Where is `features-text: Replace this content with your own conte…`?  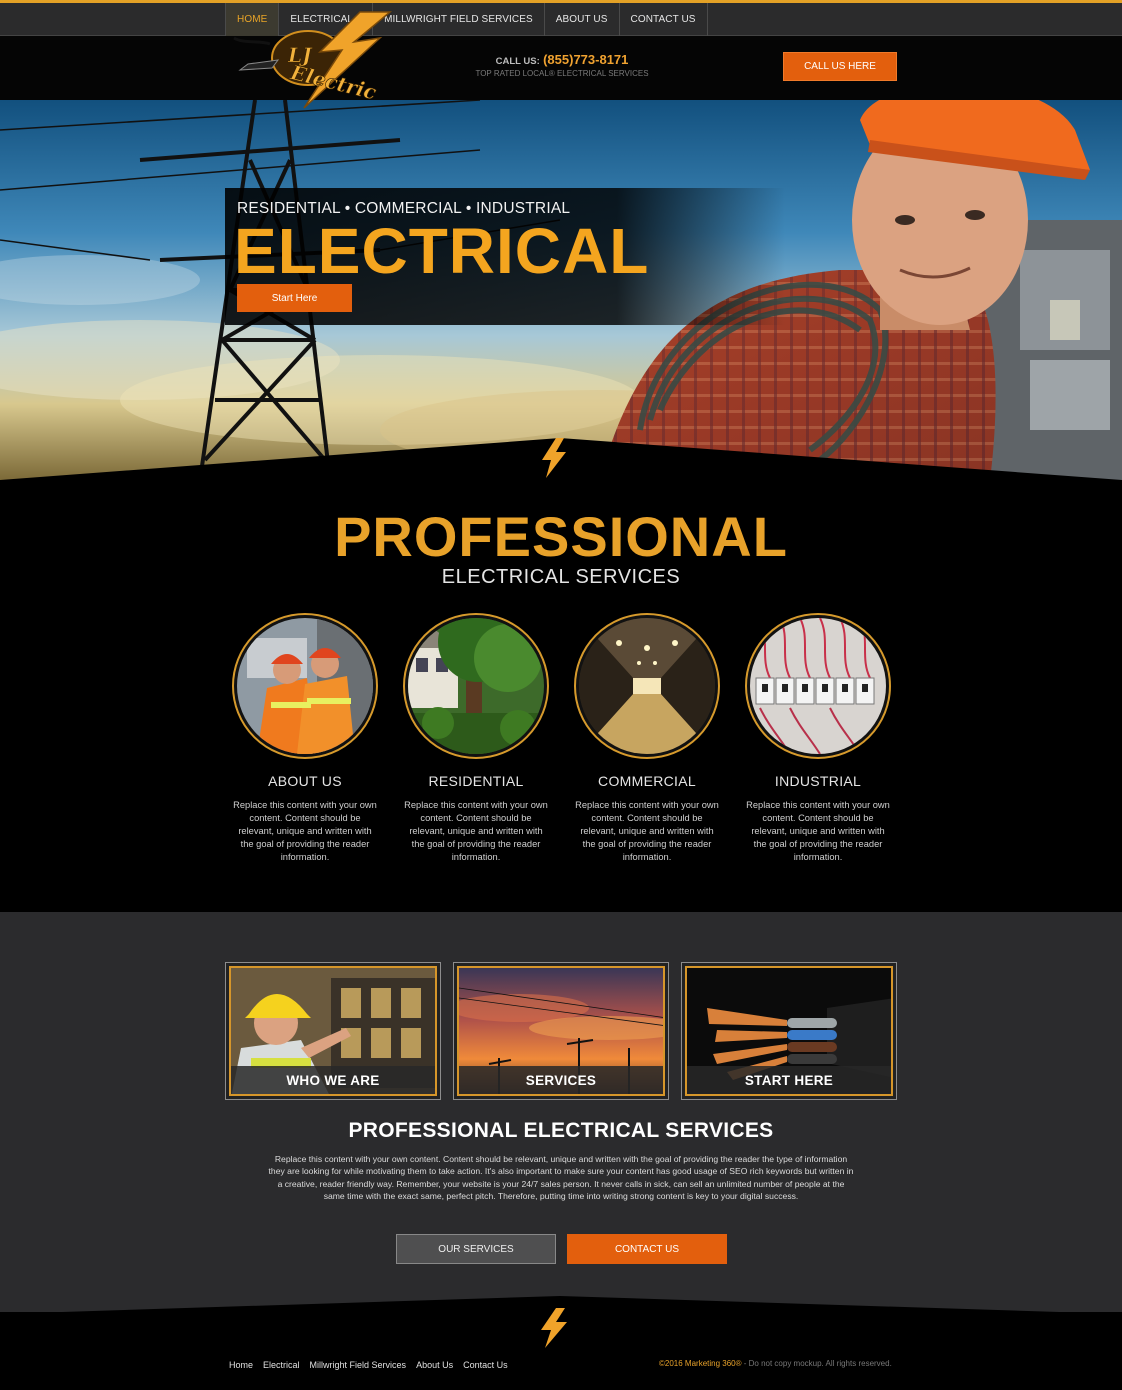 features-text: Replace this content with your own conte… is located at coordinates (561, 1177).